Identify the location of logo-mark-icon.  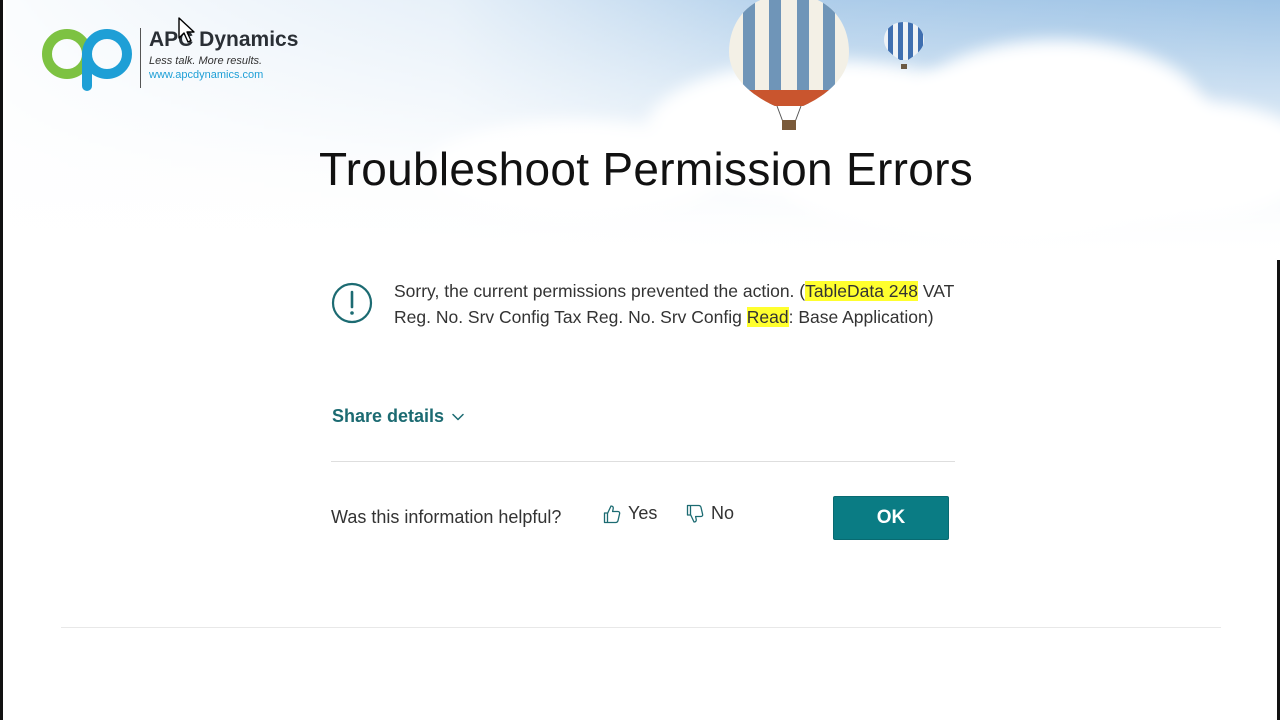
(87, 60).